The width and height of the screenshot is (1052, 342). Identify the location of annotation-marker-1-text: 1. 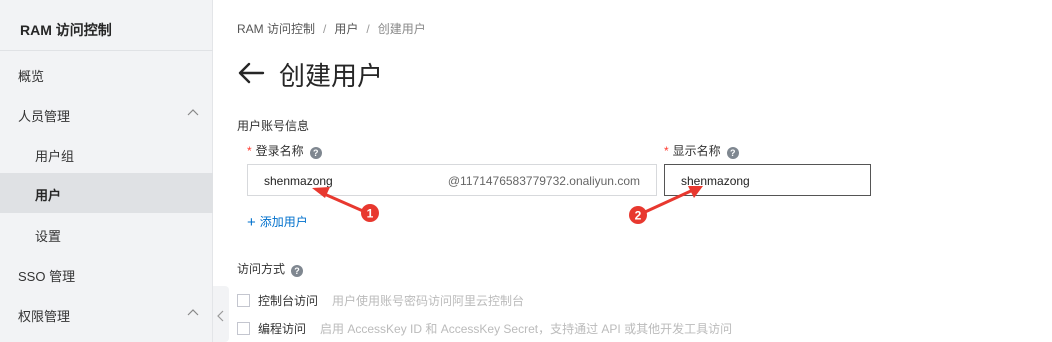
(370, 214).